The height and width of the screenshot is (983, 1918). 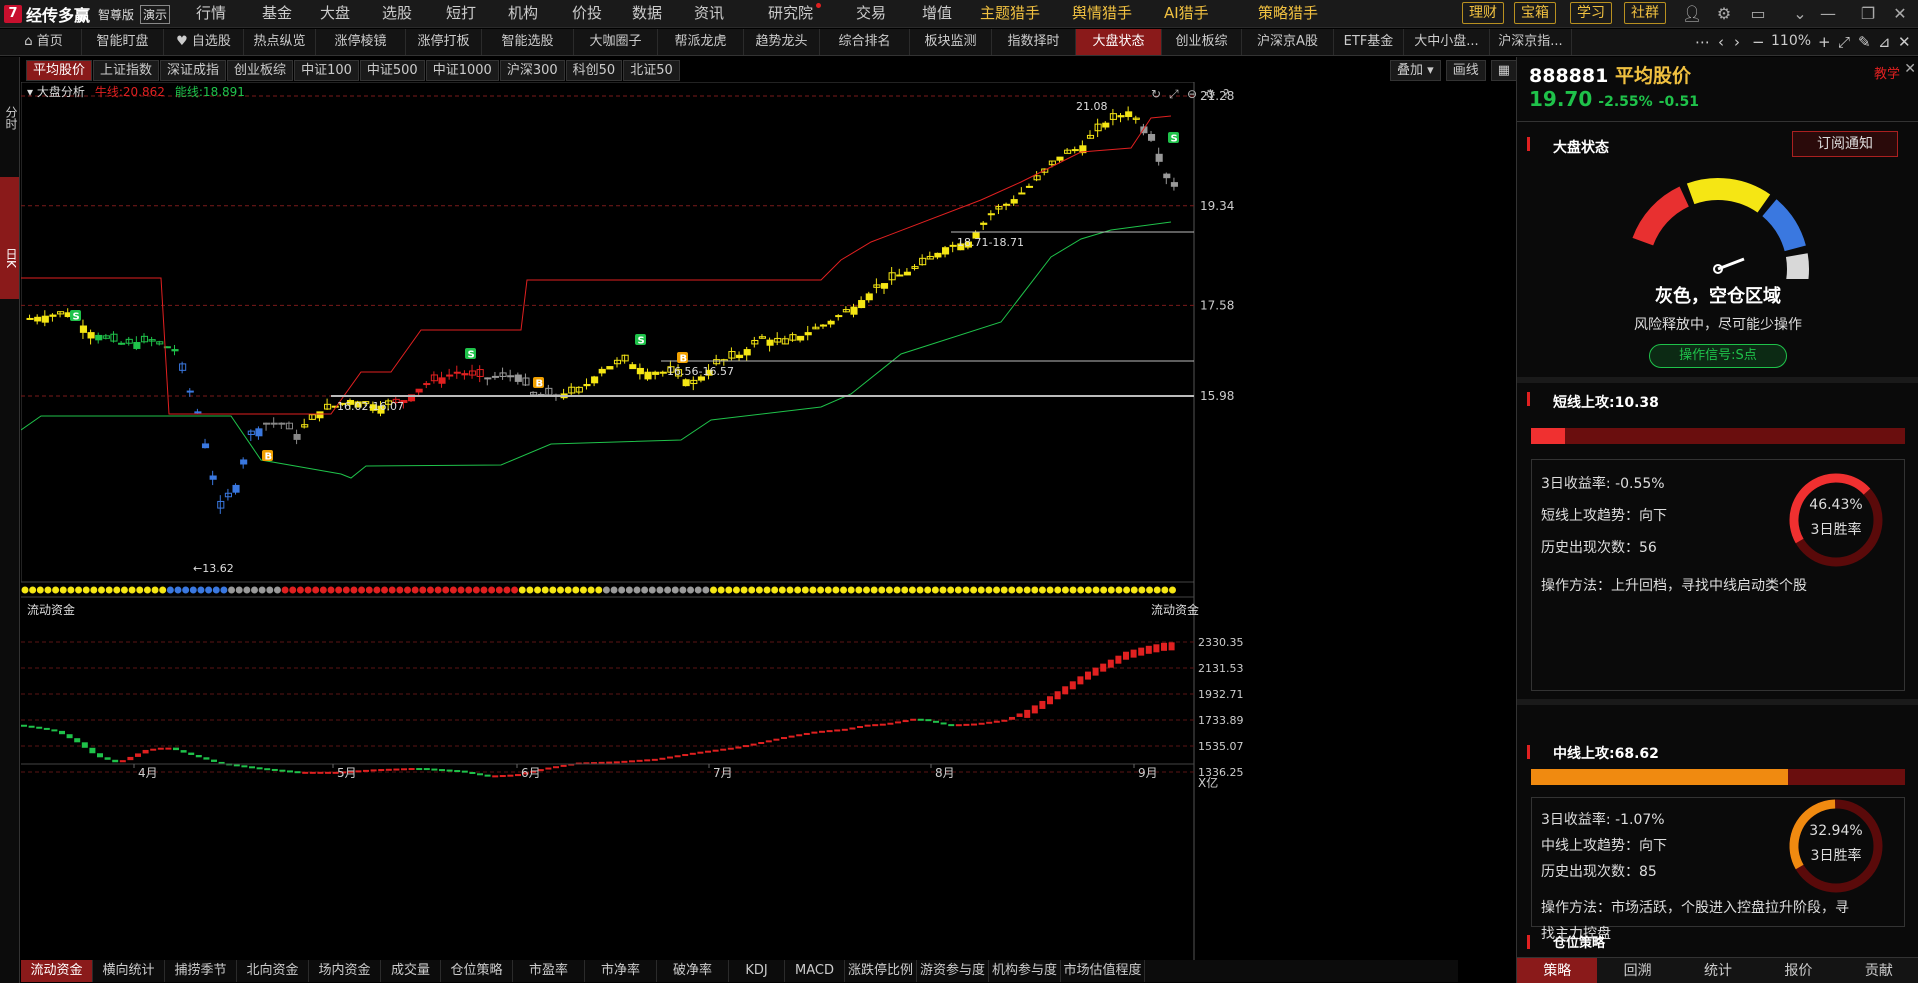 What do you see at coordinates (951, 42) in the screenshot?
I see `nav-item-11: 板块监测` at bounding box center [951, 42].